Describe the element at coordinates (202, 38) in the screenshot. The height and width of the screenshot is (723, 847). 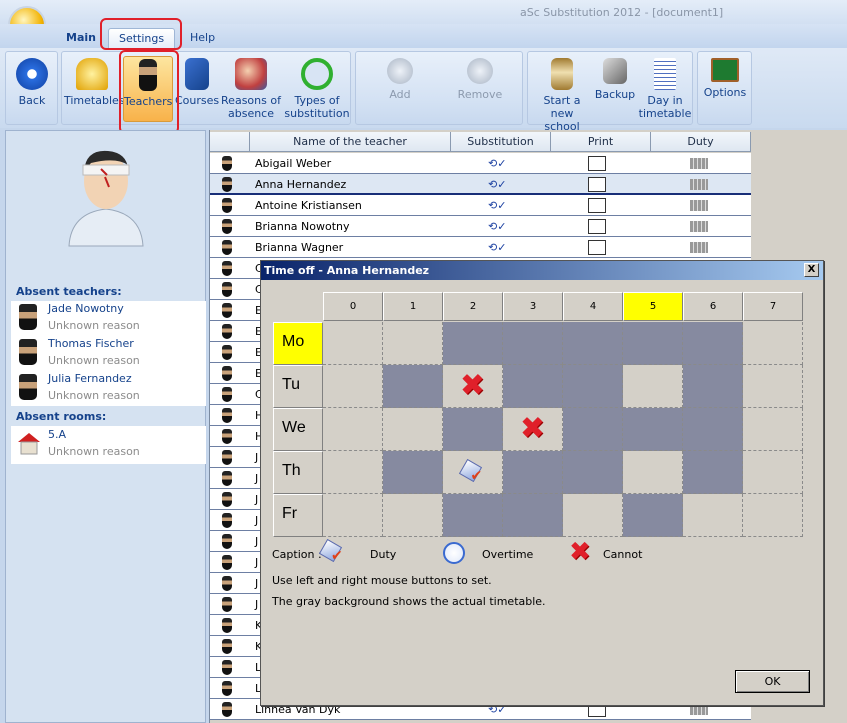
I see `tab-help: Help` at that location.